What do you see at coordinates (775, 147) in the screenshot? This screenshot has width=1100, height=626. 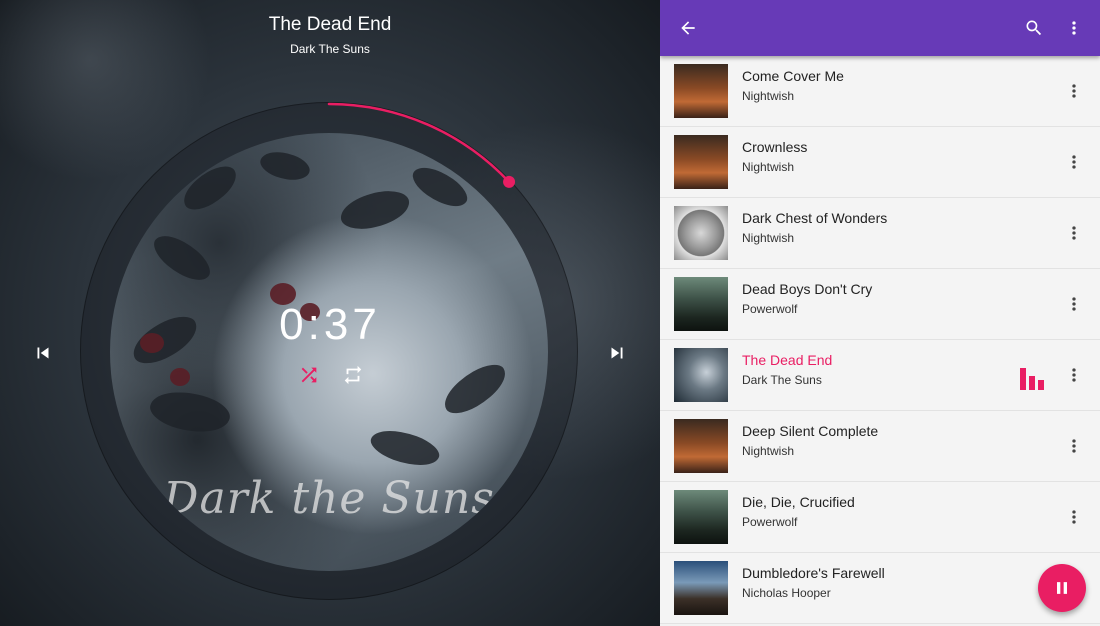 I see `song-title: Crownless` at bounding box center [775, 147].